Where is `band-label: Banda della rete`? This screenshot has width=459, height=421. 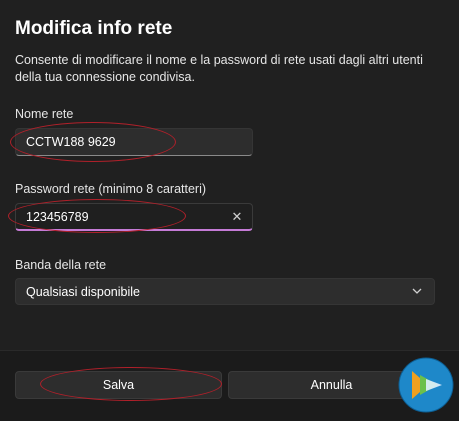
band-label: Banda della rete is located at coordinates (61, 265).